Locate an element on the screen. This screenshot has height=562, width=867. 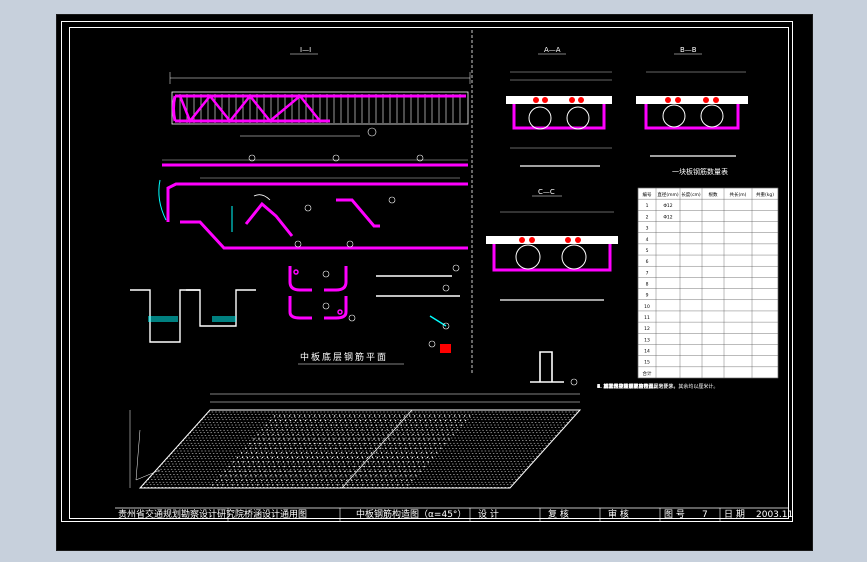
table-cell: 1 is located at coordinates (647, 206).